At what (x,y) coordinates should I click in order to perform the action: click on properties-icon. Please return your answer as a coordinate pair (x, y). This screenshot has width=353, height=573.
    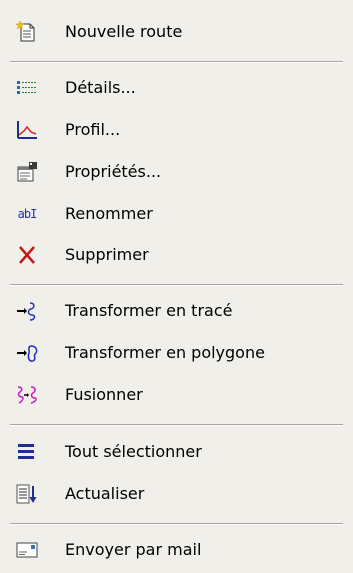
    Looking at the image, I should click on (27, 172).